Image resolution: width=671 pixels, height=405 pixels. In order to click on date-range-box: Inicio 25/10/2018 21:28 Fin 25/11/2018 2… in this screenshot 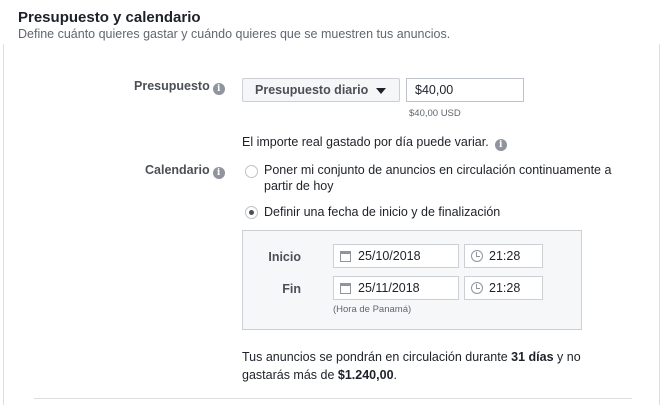, I will do `click(412, 280)`.